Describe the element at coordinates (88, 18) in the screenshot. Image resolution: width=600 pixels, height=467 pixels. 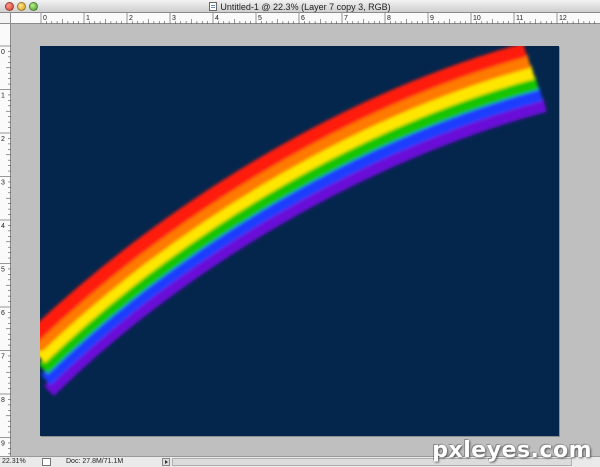
I see `horizontal-ruler-label: 1` at that location.